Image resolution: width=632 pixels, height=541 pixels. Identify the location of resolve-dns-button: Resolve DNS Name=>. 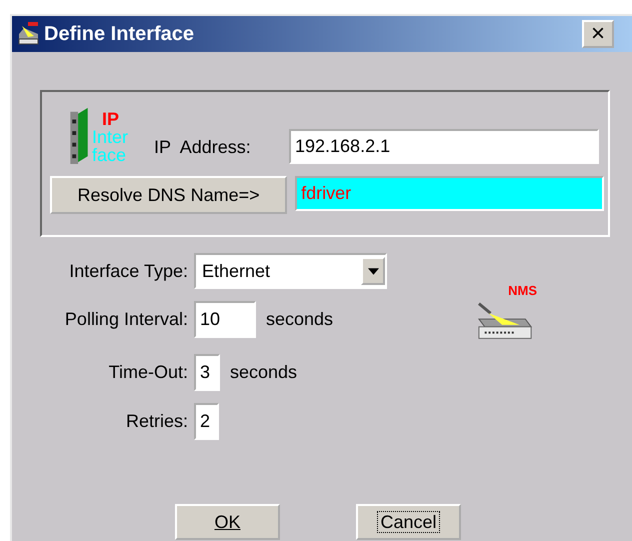
(169, 195).